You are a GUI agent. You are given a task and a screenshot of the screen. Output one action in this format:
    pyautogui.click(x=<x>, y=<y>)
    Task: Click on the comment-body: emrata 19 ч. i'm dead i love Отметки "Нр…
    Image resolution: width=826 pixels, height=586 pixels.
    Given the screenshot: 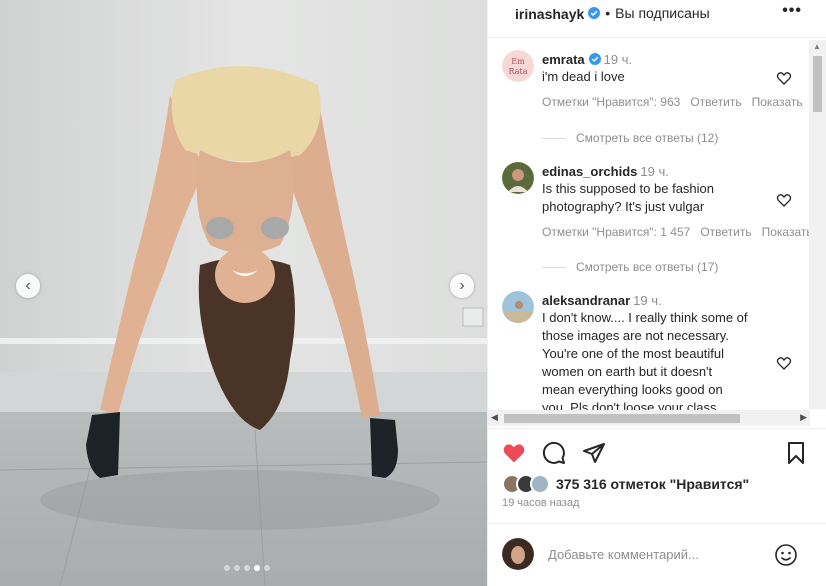 What is the action you would take?
    pyautogui.click(x=672, y=80)
    